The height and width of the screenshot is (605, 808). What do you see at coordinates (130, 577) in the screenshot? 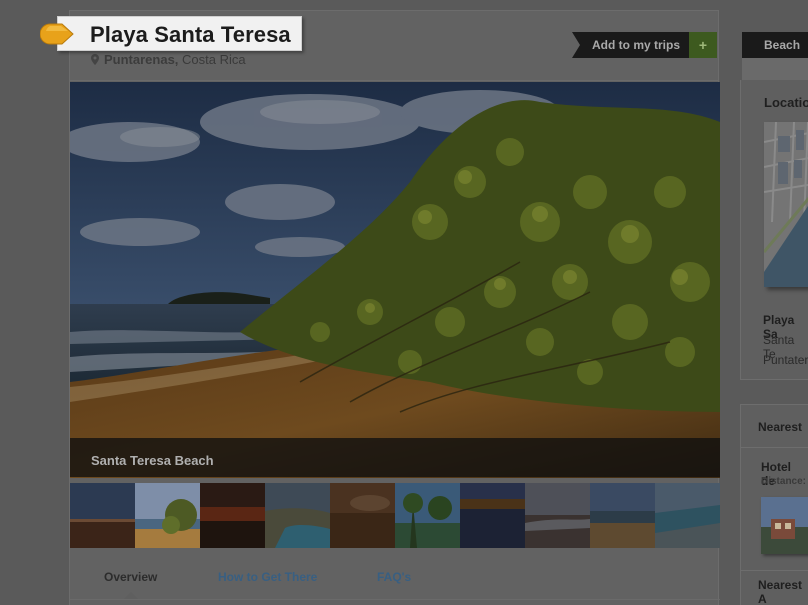
I see `tab-overview: Overview` at bounding box center [130, 577].